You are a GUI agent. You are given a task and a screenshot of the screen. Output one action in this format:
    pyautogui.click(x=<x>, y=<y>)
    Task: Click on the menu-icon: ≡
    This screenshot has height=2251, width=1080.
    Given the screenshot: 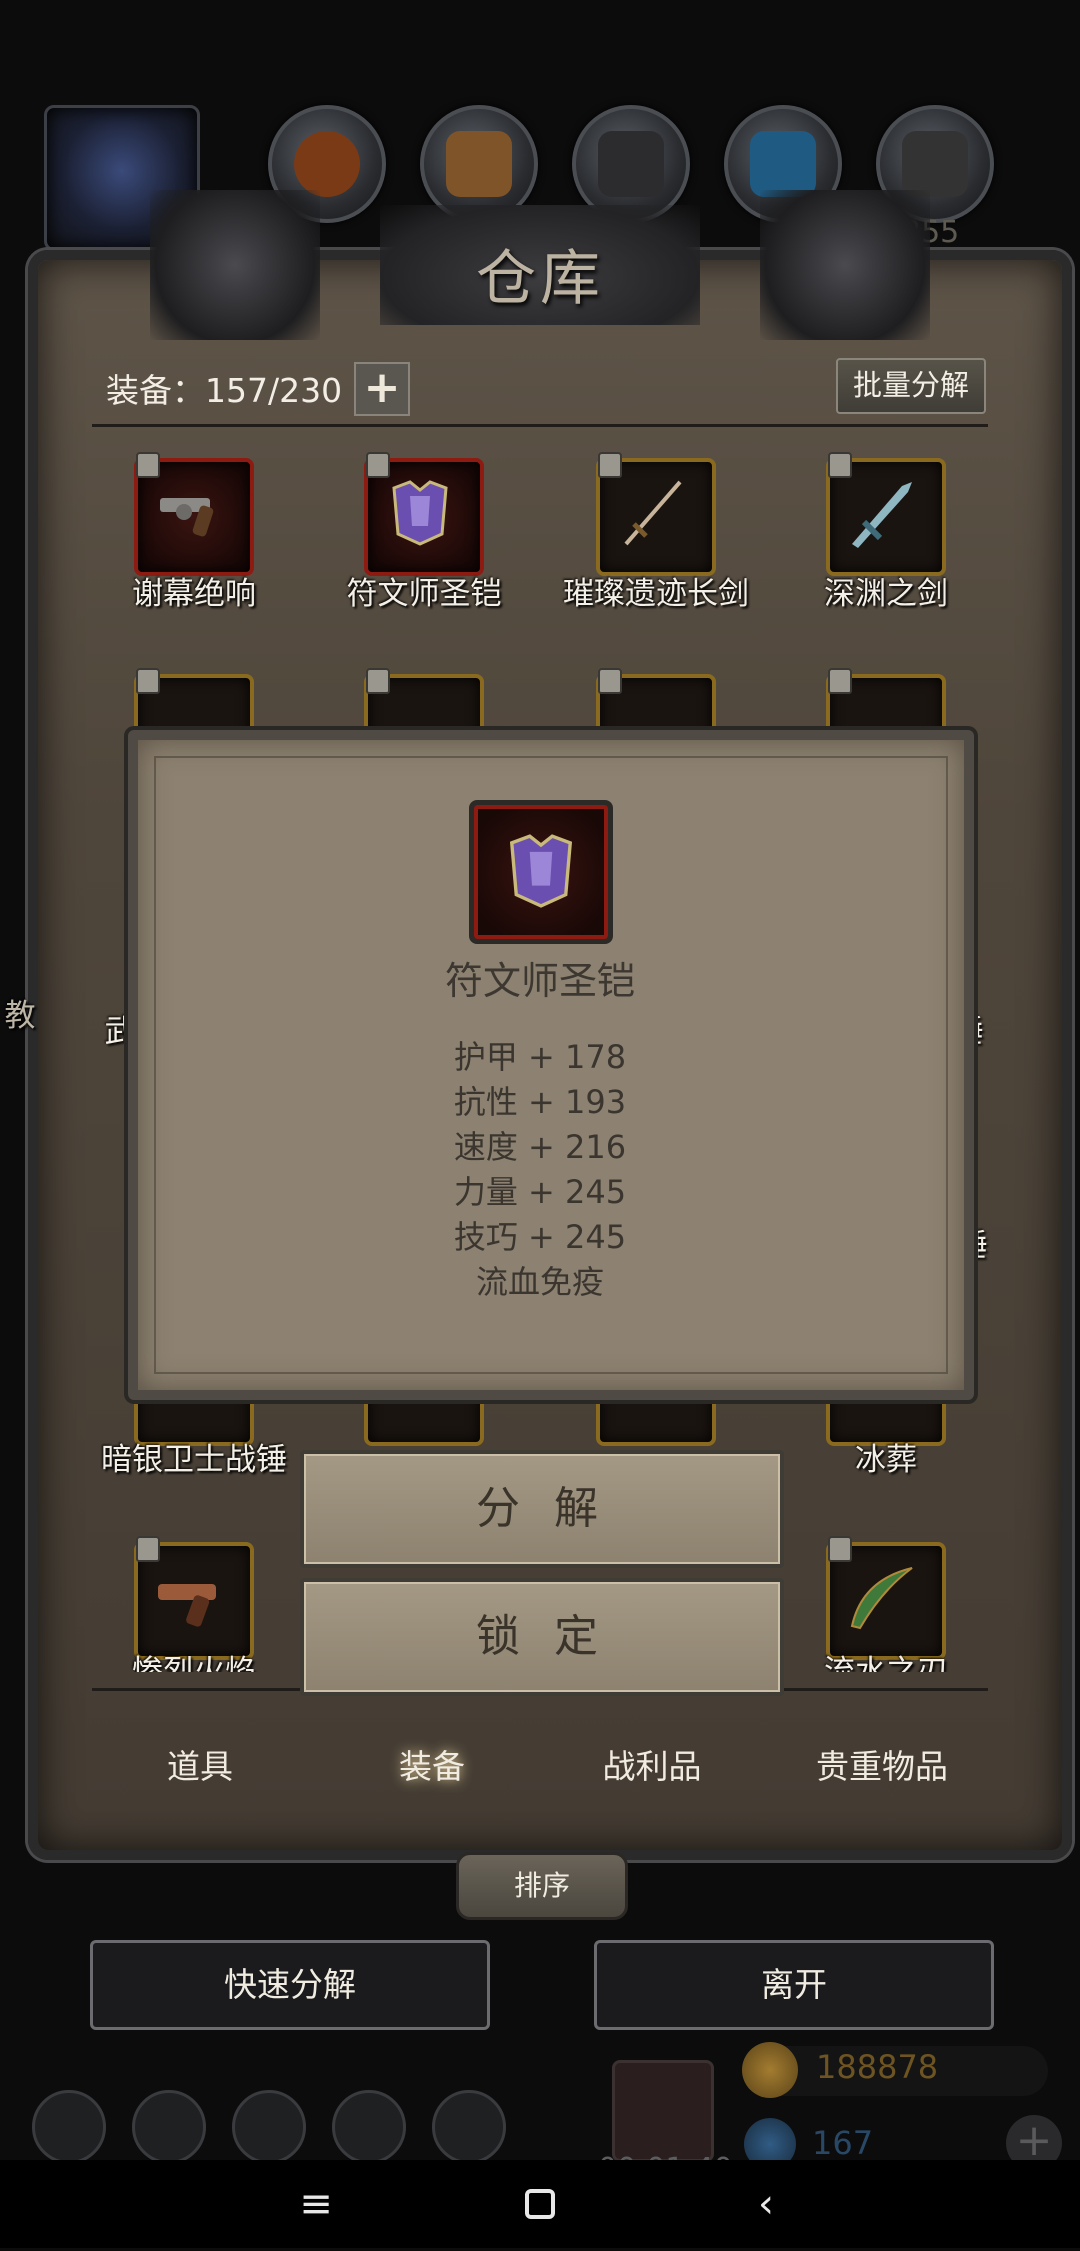 What is the action you would take?
    pyautogui.click(x=316, y=2204)
    